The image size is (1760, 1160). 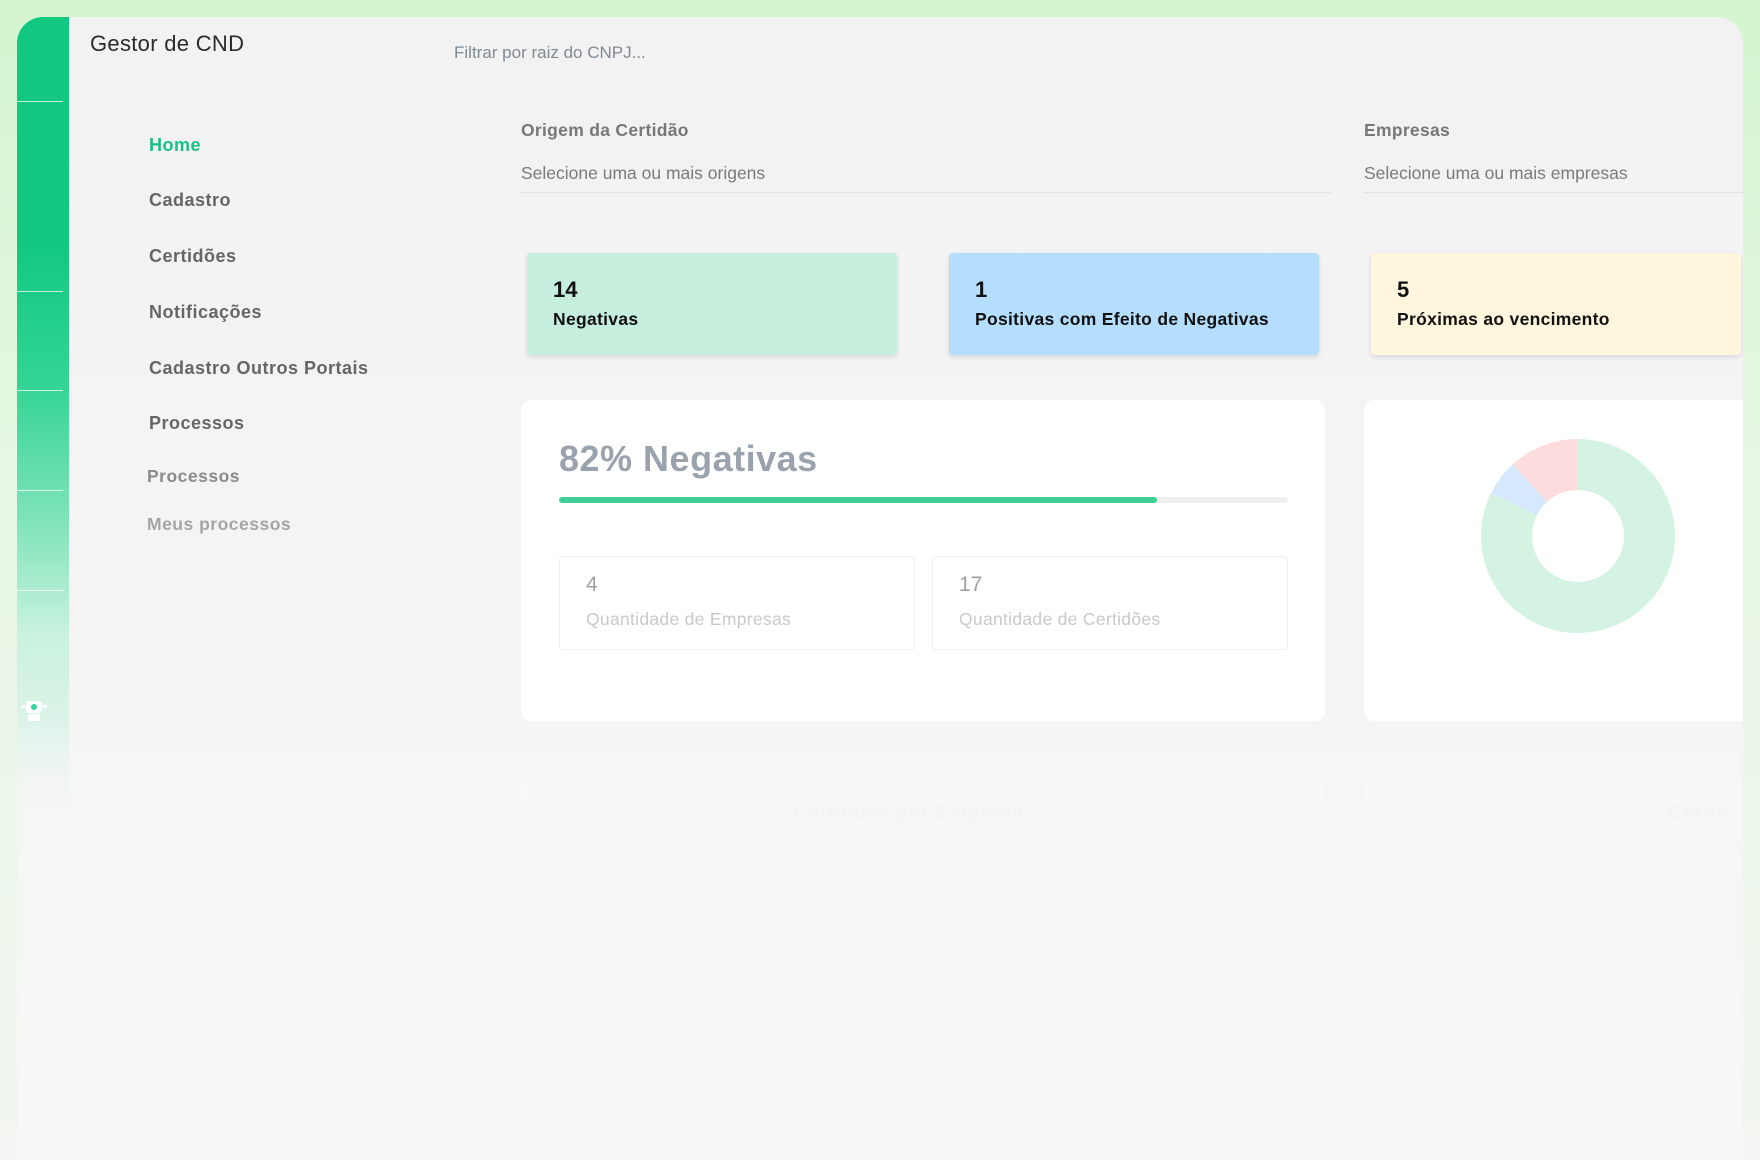 What do you see at coordinates (205, 312) in the screenshot?
I see `sidebar-item-notificacoes: Notificações` at bounding box center [205, 312].